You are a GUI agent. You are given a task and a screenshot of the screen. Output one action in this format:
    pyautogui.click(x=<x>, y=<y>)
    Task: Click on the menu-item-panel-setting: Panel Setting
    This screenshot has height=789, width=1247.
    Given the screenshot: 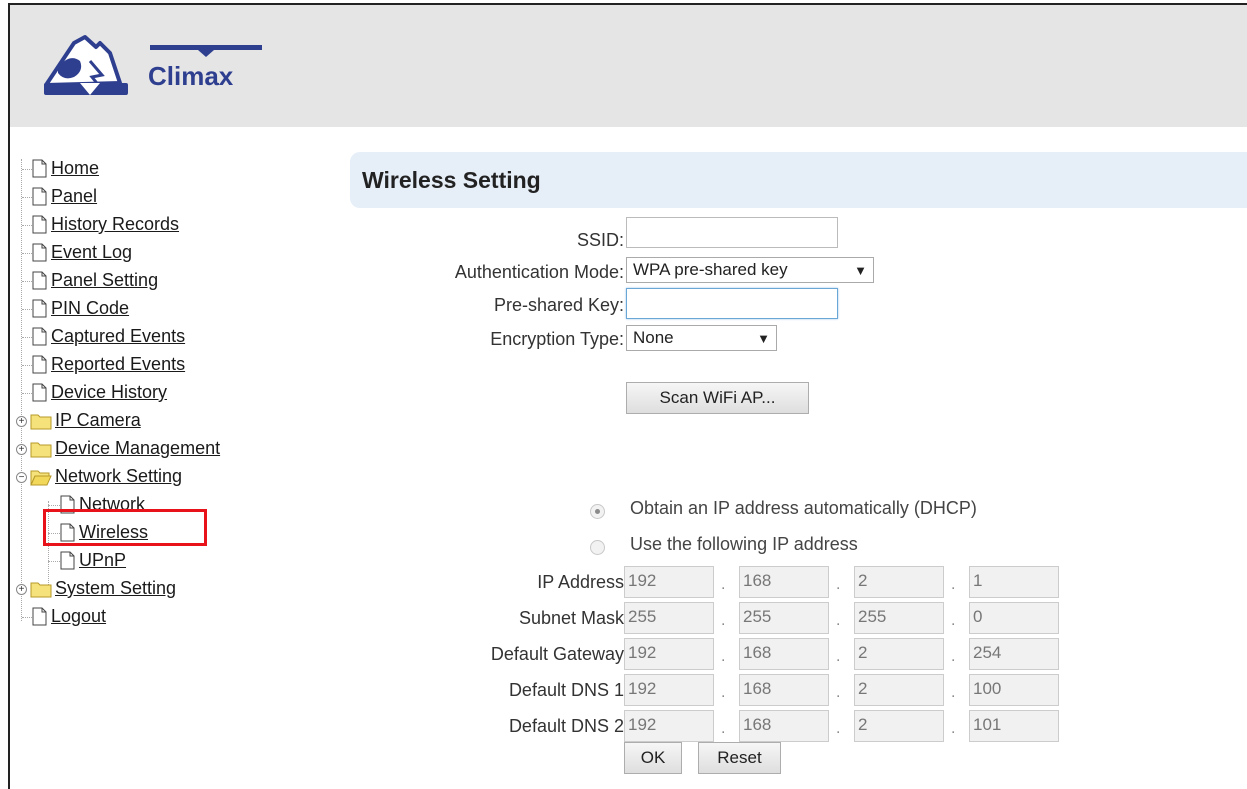 What is the action you would take?
    pyautogui.click(x=95, y=280)
    